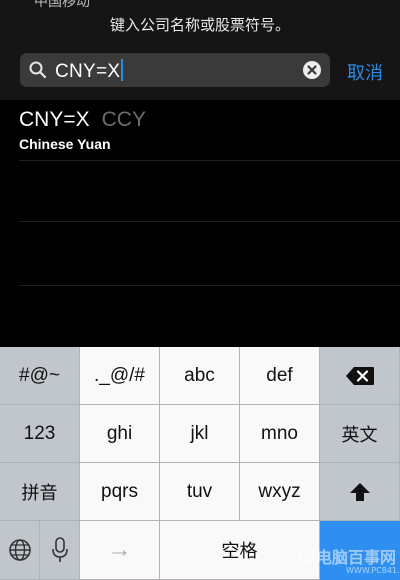  I want to click on globe-icon, so click(19, 550).